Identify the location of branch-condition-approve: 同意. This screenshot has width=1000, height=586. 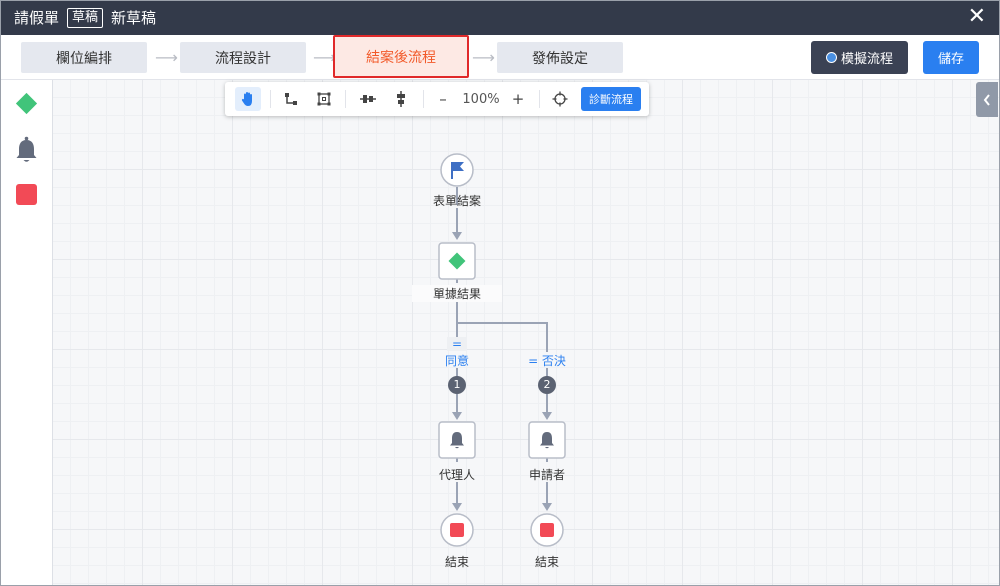
(456, 361).